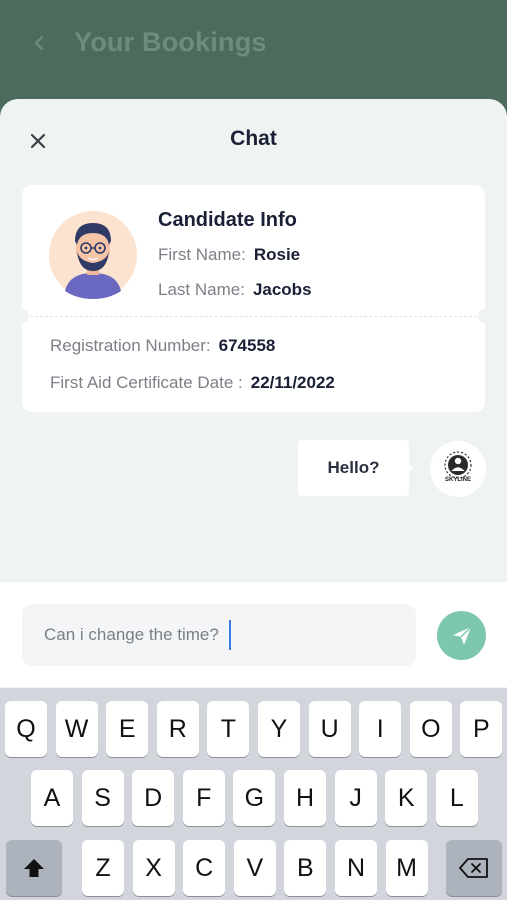  I want to click on skyline-logo-text: SKYLINE, so click(457, 480).